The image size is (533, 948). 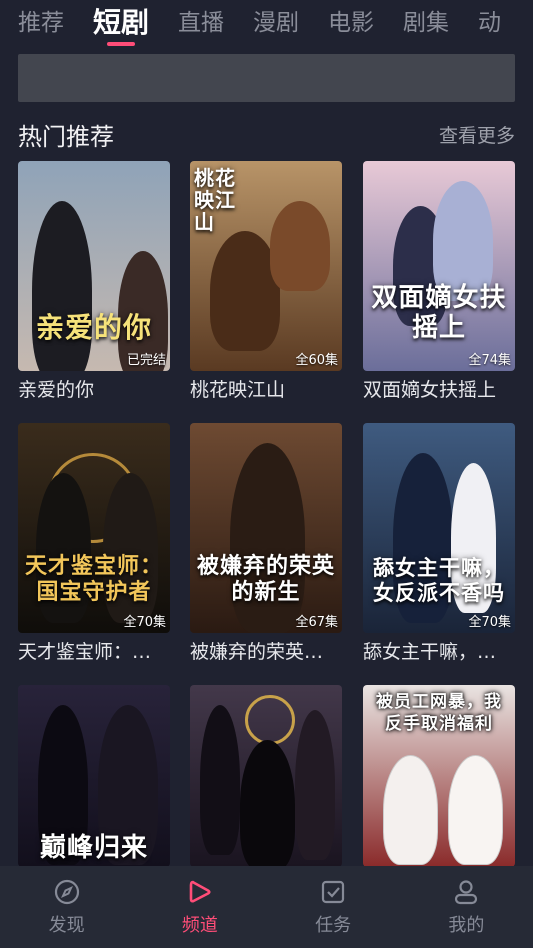 What do you see at coordinates (67, 892) in the screenshot?
I see `compass-icon` at bounding box center [67, 892].